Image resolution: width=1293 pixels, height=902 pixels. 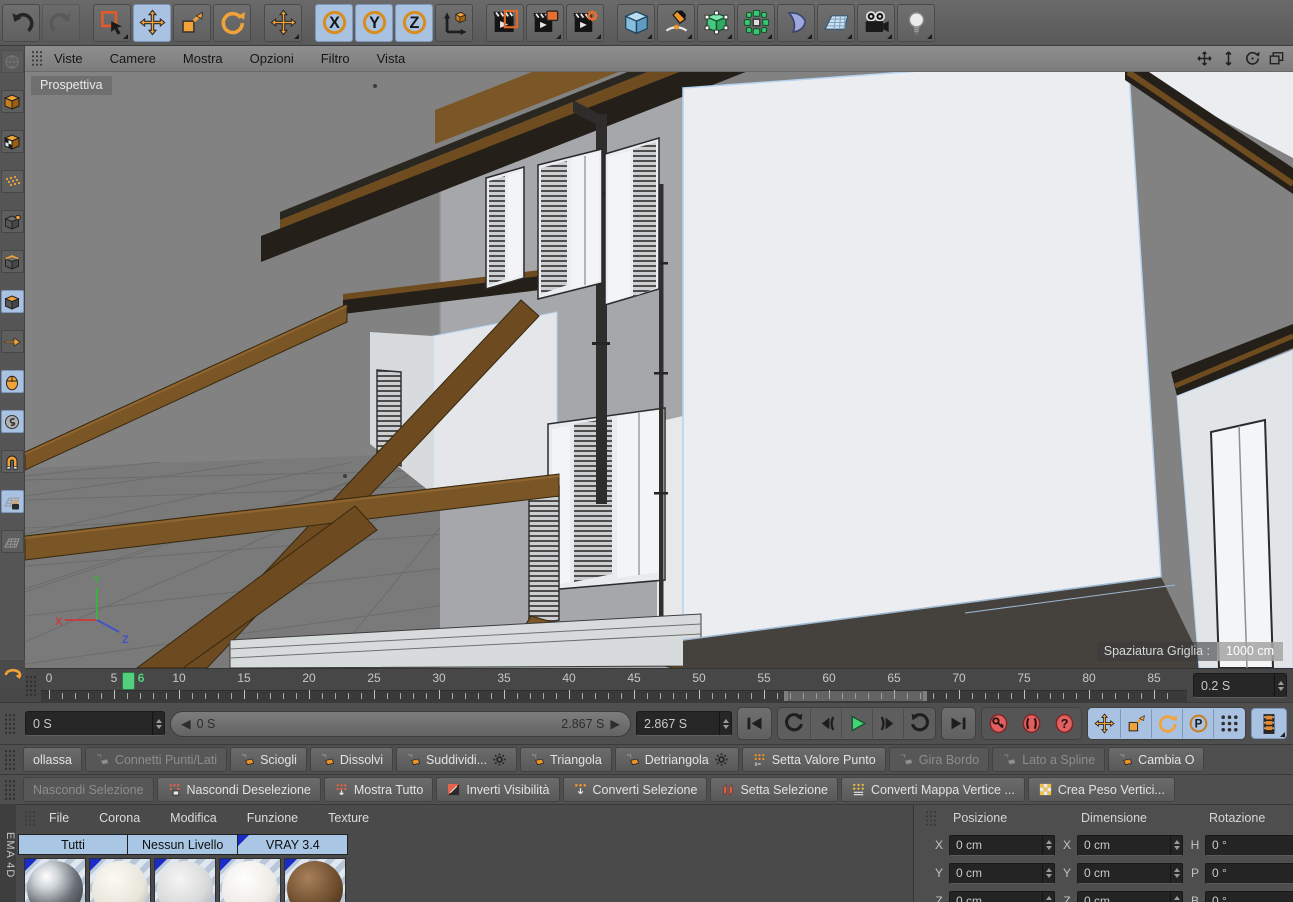 I want to click on material-menu-corona: Corona, so click(x=119, y=818).